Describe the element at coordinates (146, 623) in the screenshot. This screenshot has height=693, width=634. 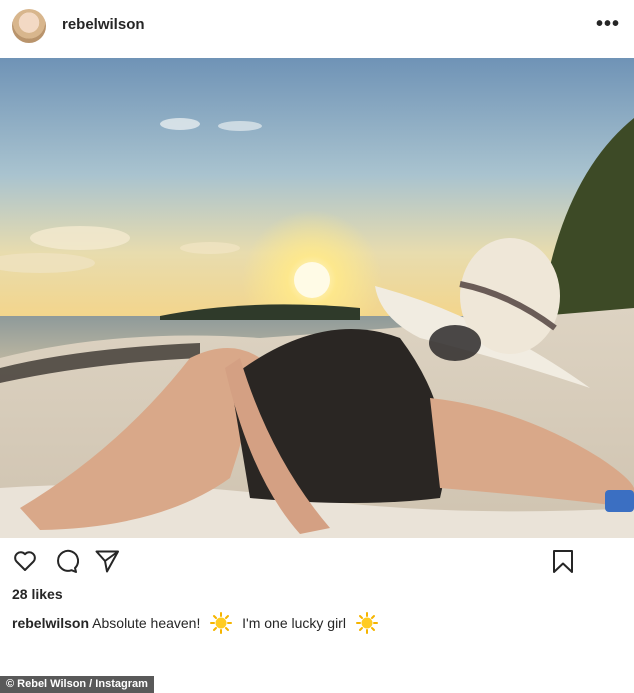
I see `caption-text-1: Absolute heaven!` at that location.